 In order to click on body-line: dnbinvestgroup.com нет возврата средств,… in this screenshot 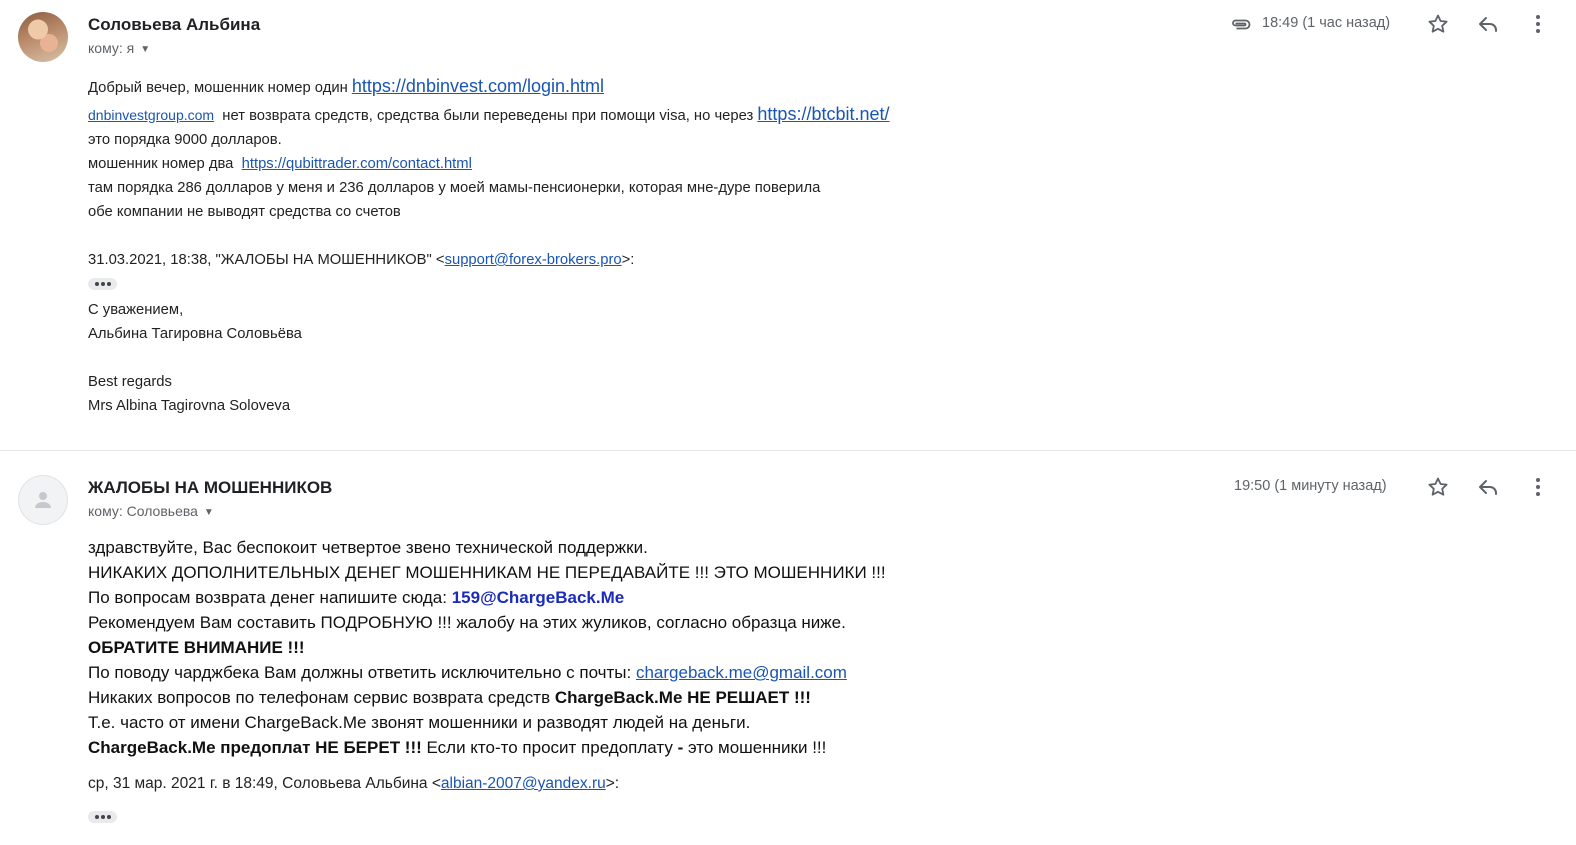, I will do `click(489, 115)`.